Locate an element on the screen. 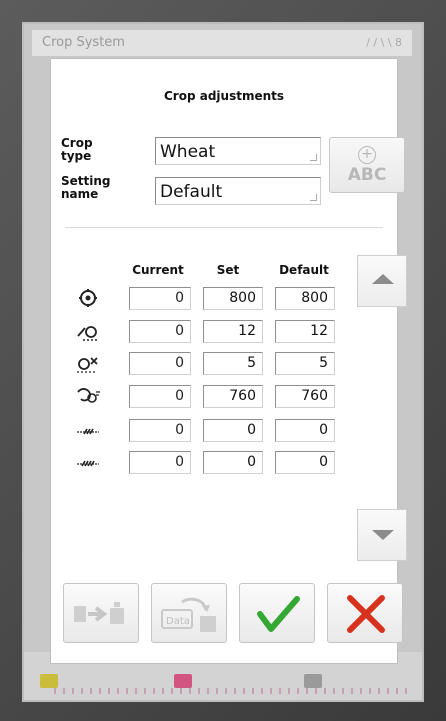 The image size is (446, 721). row-upper-sieve-current: 0 is located at coordinates (160, 430).